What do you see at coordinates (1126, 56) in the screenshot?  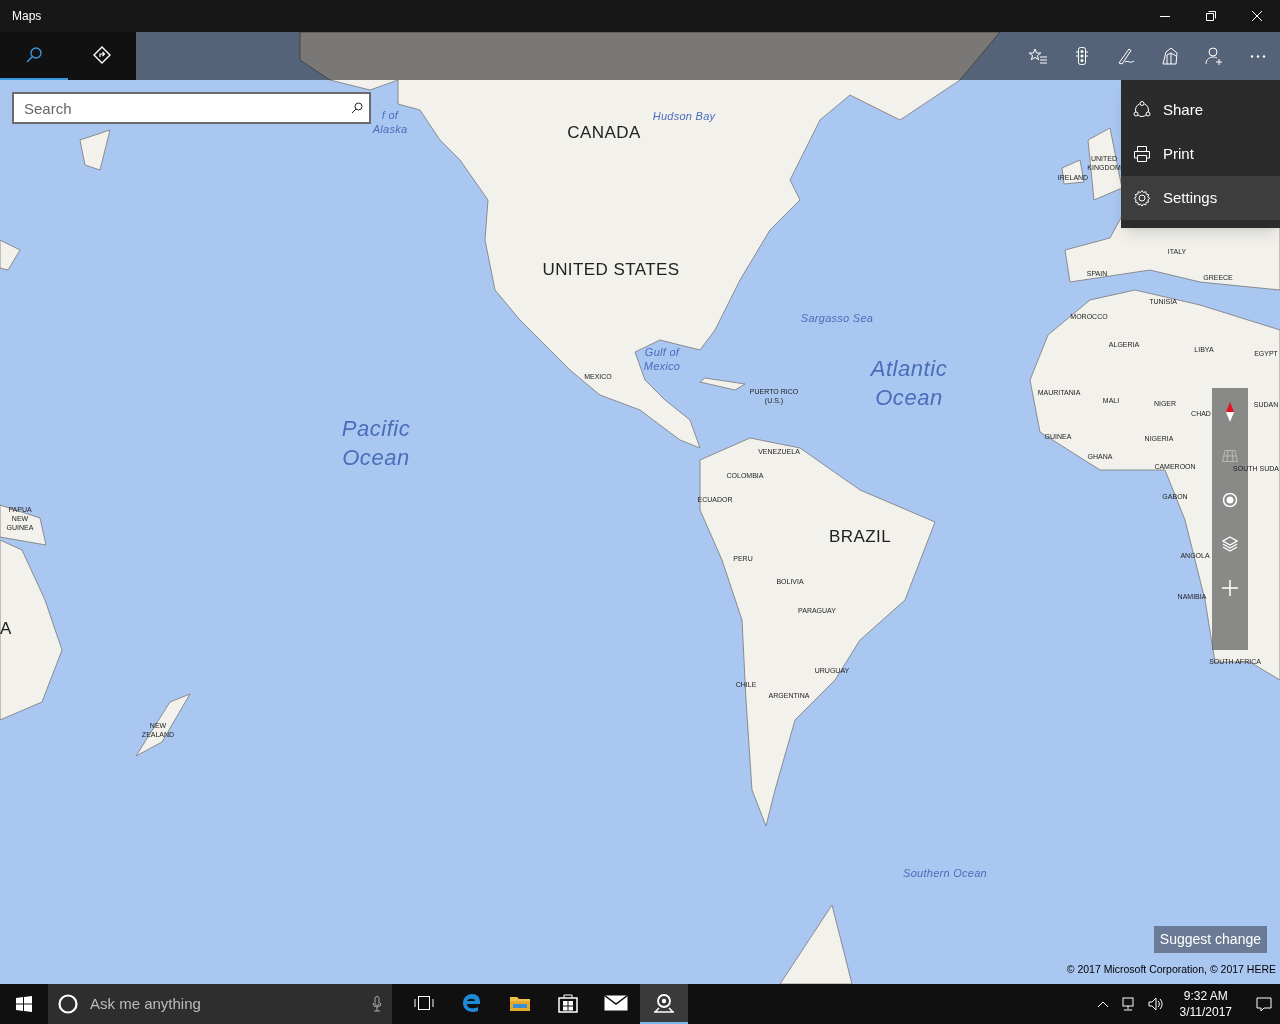 I see `pen-icon` at bounding box center [1126, 56].